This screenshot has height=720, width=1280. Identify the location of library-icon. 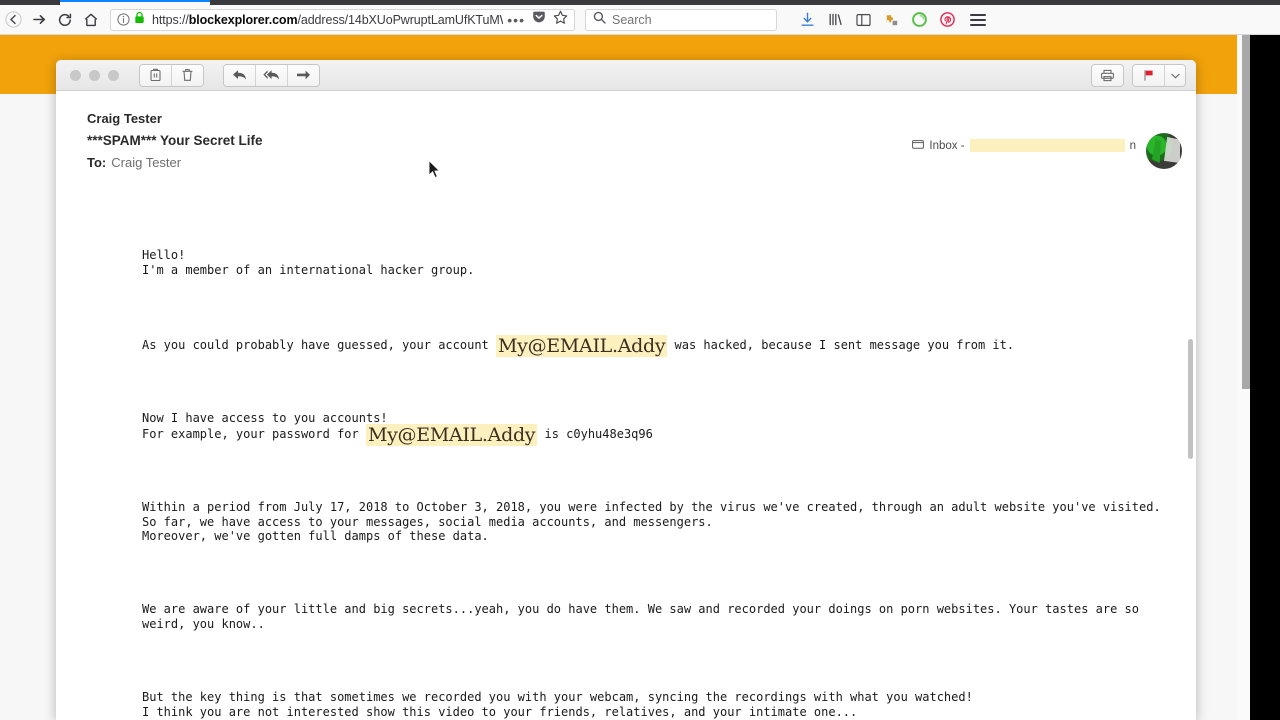
(835, 19).